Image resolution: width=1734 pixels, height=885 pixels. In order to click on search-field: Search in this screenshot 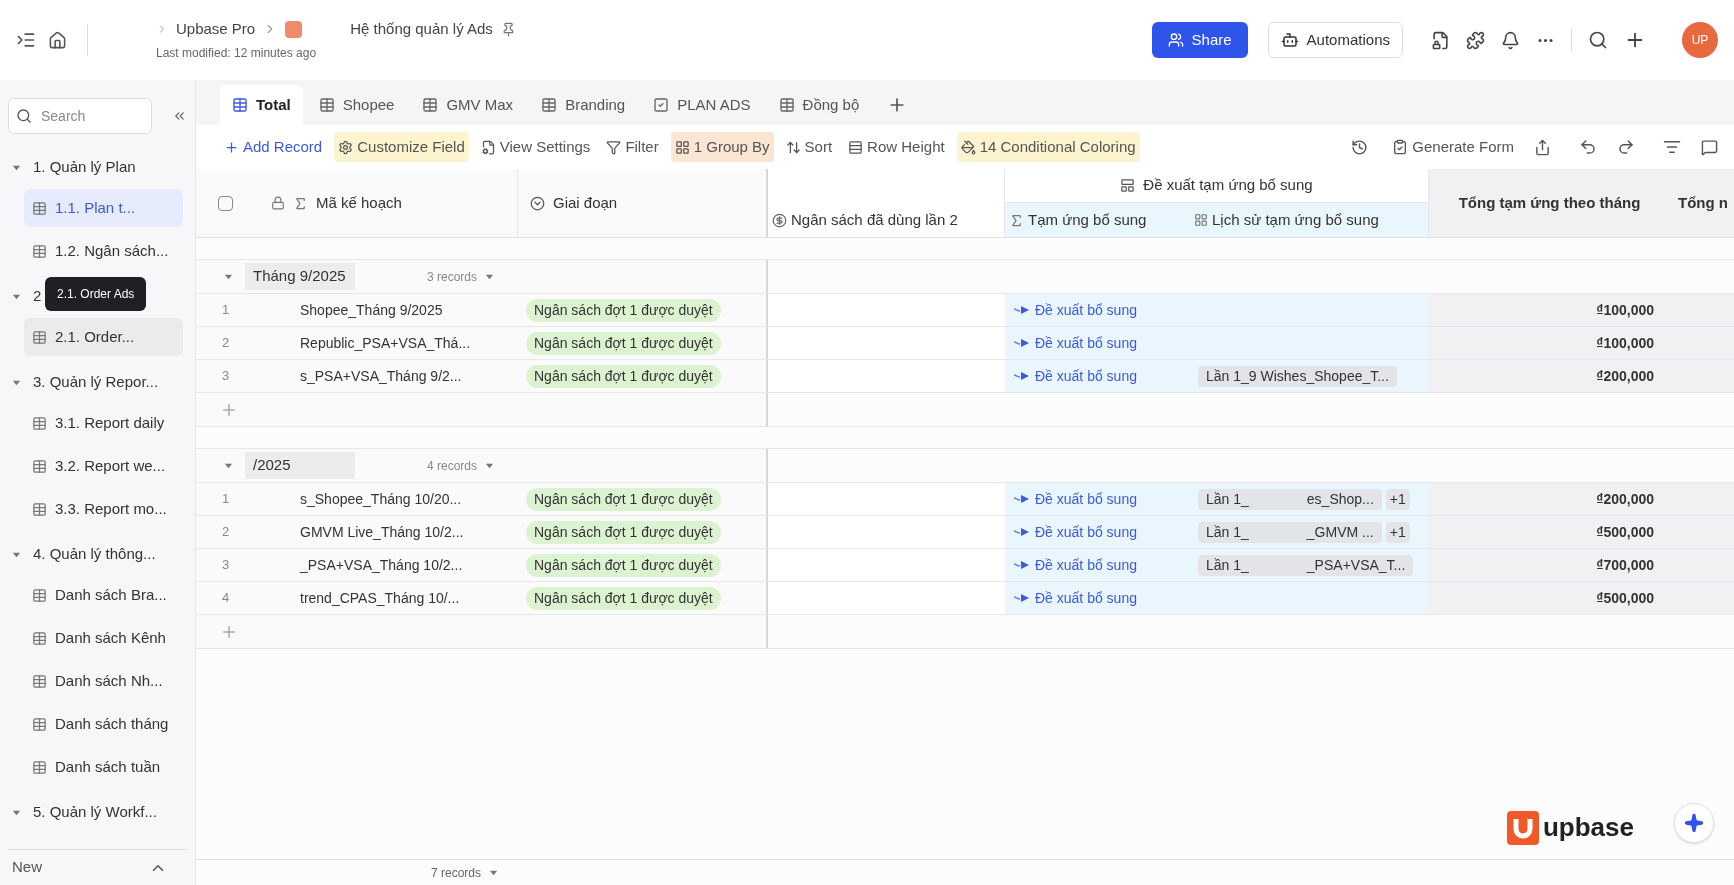, I will do `click(80, 116)`.